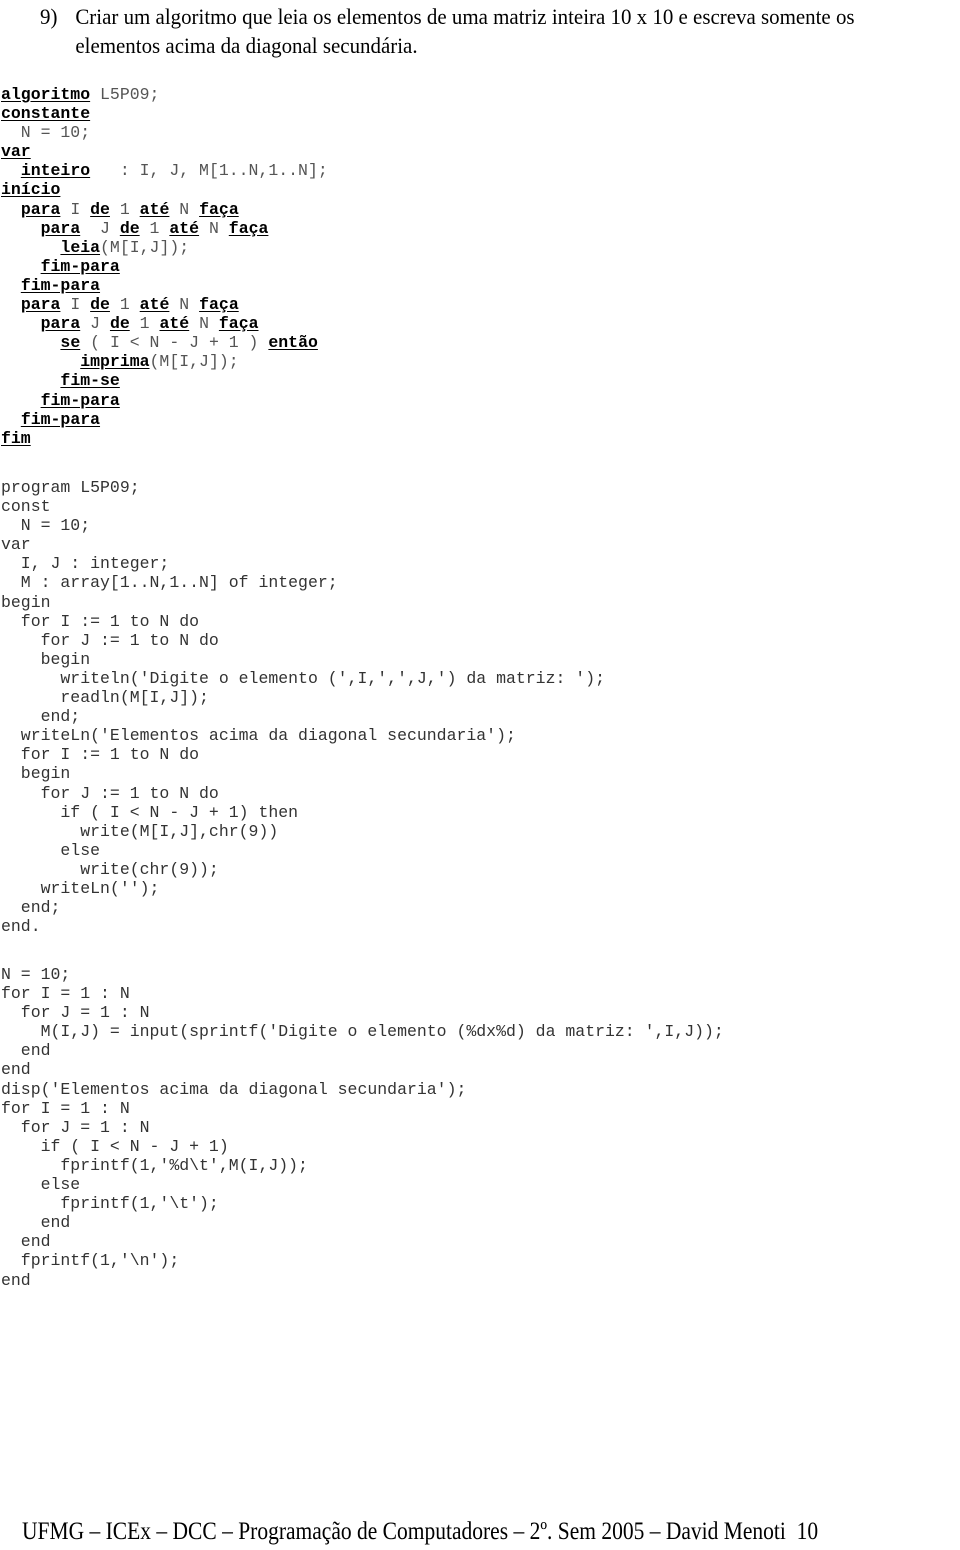 The width and height of the screenshot is (960, 1550). What do you see at coordinates (125, 94) in the screenshot?
I see `code-text: L5P09;` at bounding box center [125, 94].